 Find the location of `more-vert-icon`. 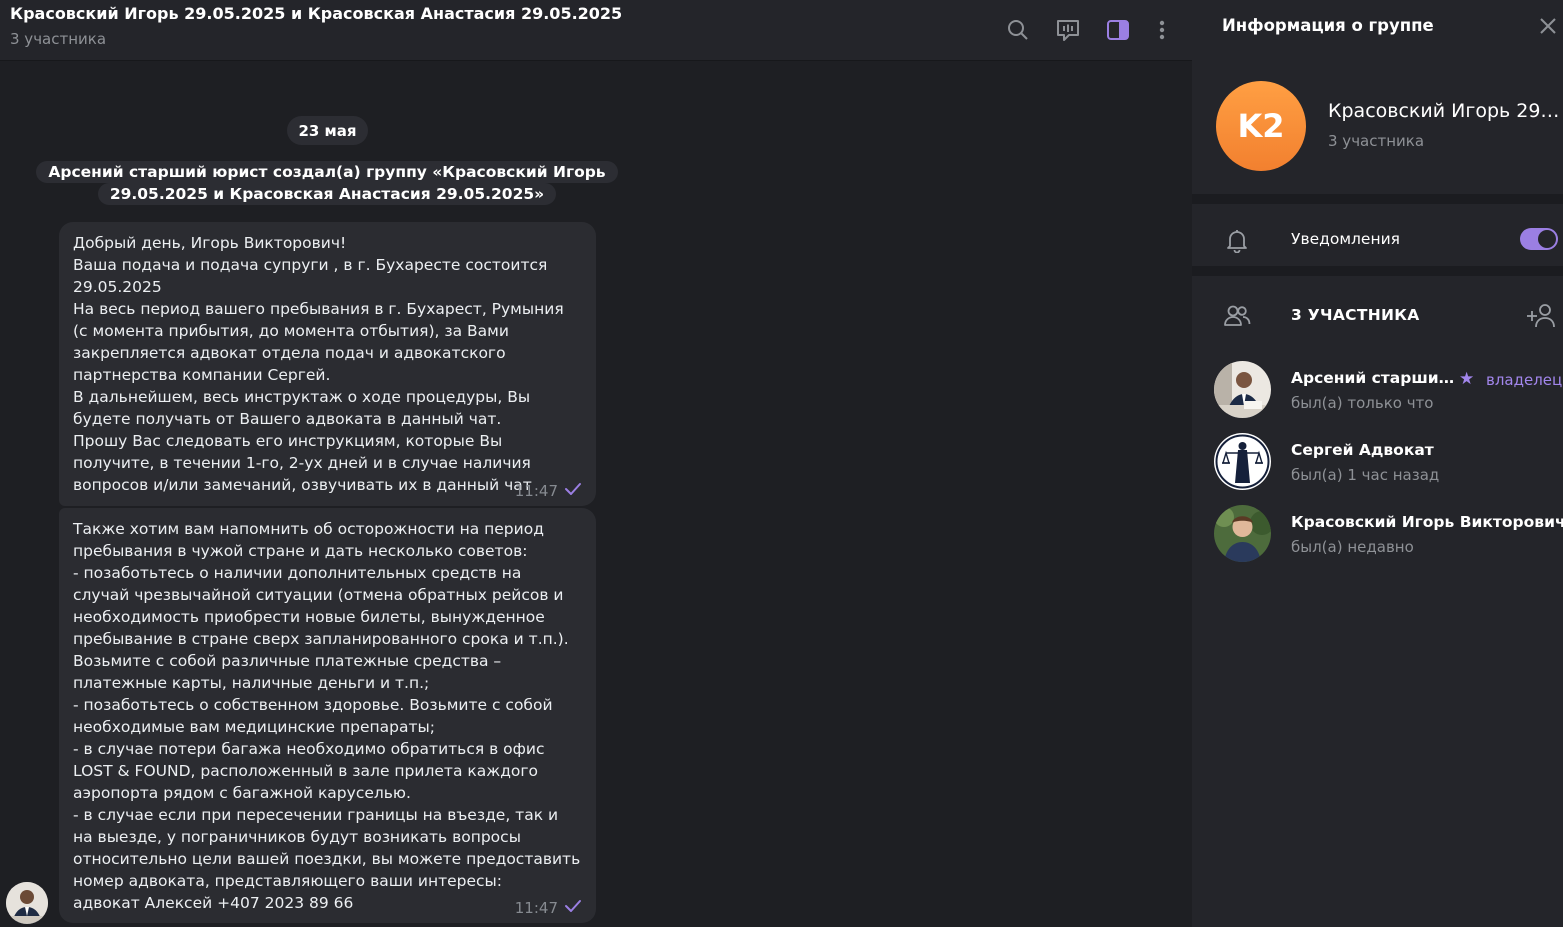

more-vert-icon is located at coordinates (1162, 30).